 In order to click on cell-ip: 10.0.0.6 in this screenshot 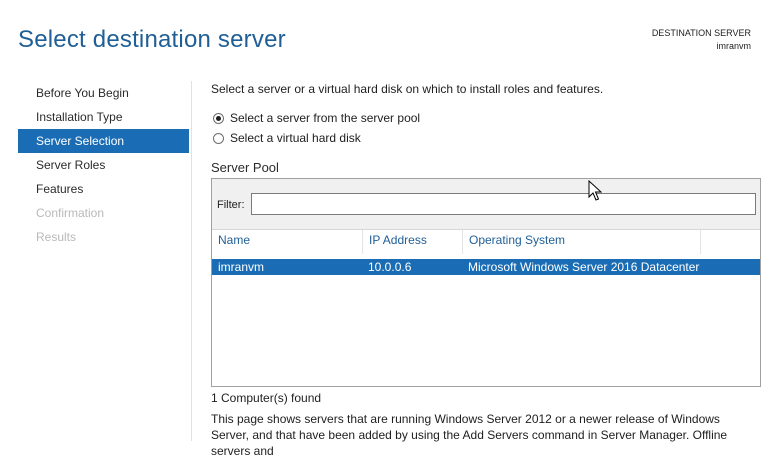, I will do `click(390, 267)`.